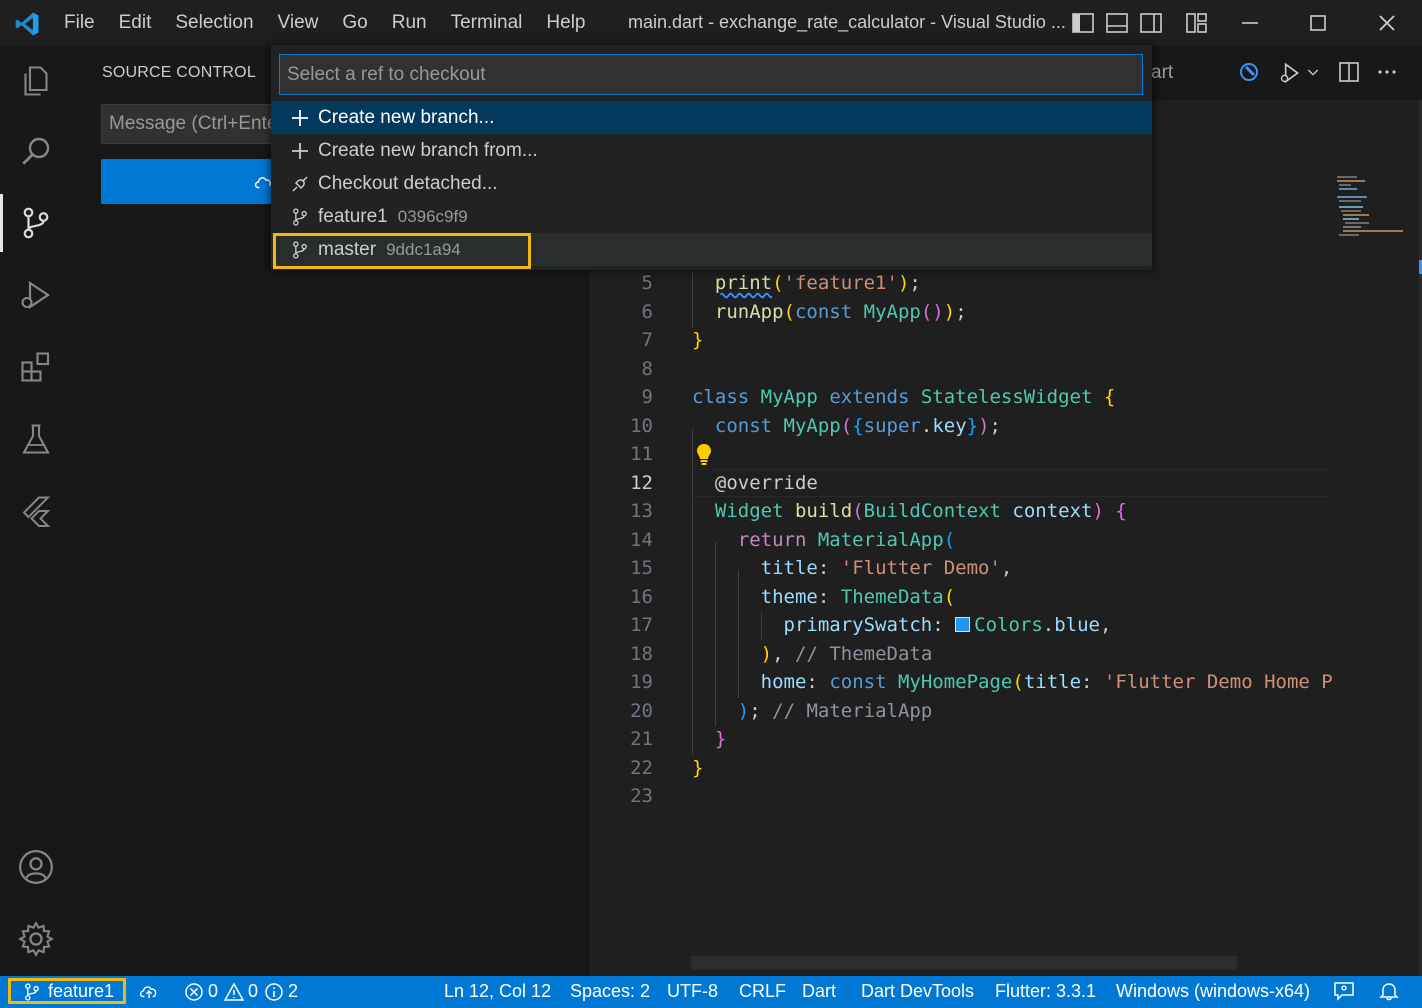 This screenshot has height=1008, width=1422. I want to click on warning-icon, so click(234, 991).